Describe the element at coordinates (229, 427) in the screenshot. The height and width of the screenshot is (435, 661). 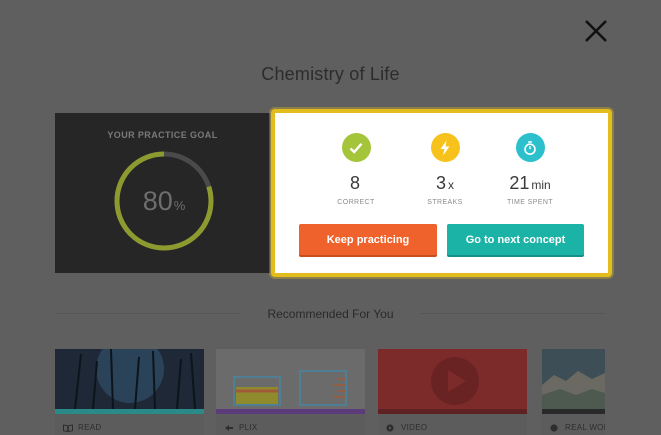
I see `plix-icon` at that location.